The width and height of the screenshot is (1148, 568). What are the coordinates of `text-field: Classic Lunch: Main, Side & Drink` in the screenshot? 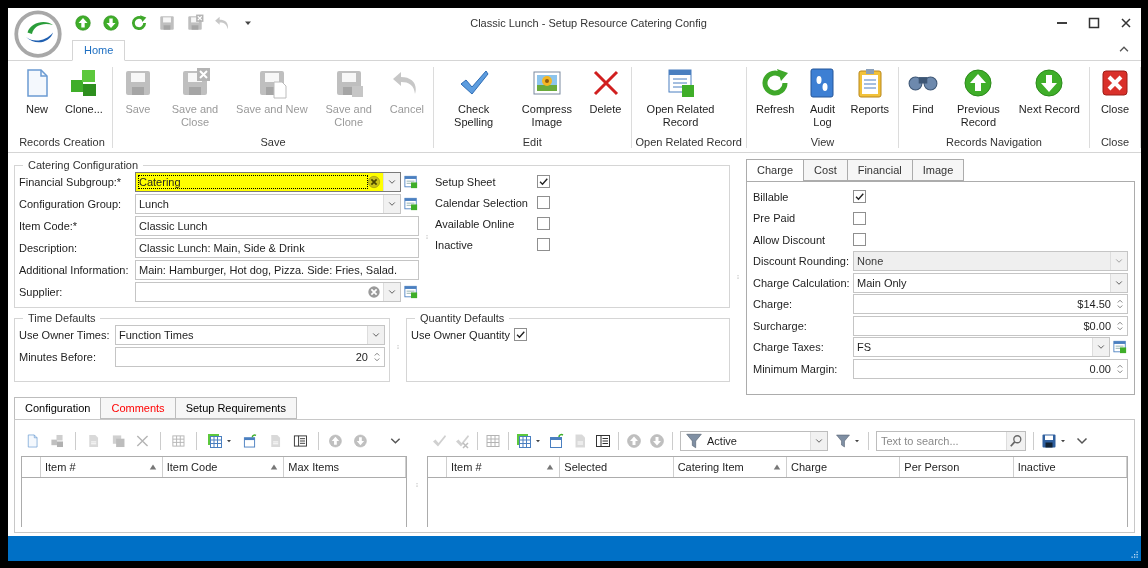 It's located at (277, 248).